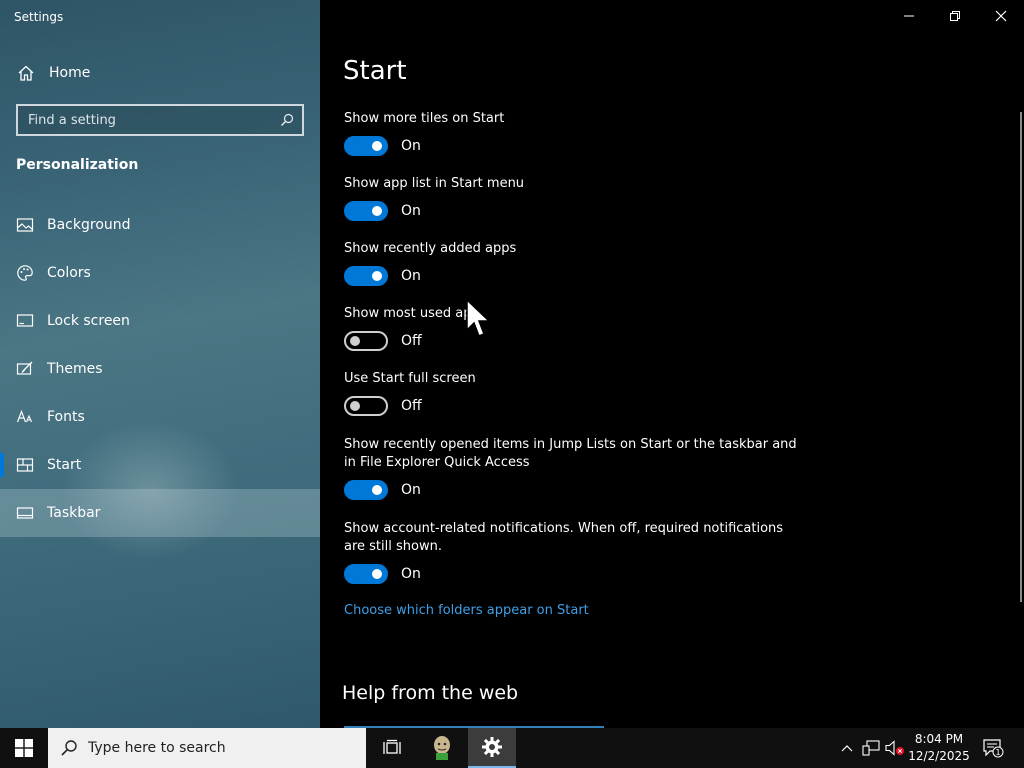 The image size is (1024, 768). I want to click on full-screen-toggle, so click(366, 406).